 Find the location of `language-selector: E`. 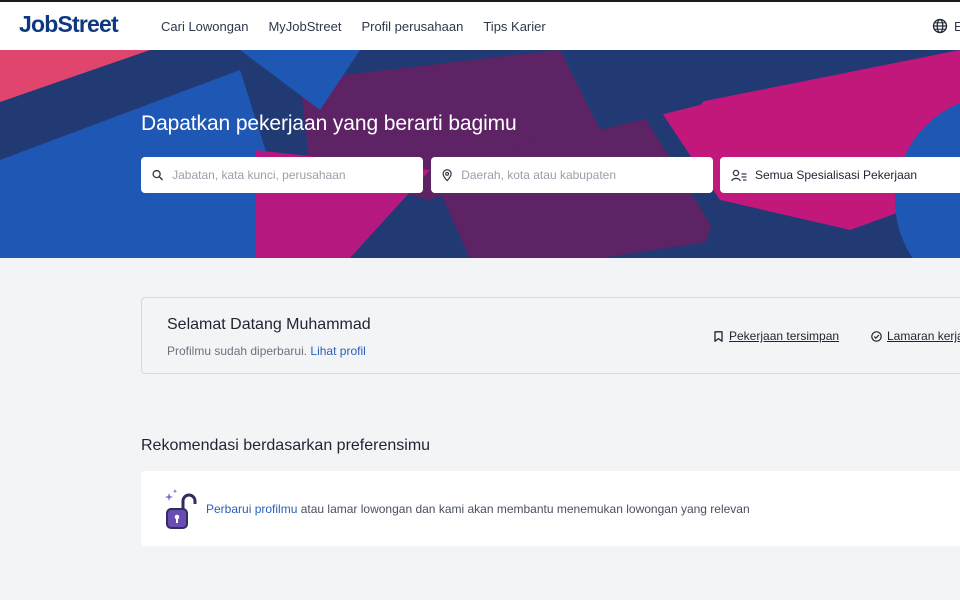

language-selector: E is located at coordinates (946, 26).